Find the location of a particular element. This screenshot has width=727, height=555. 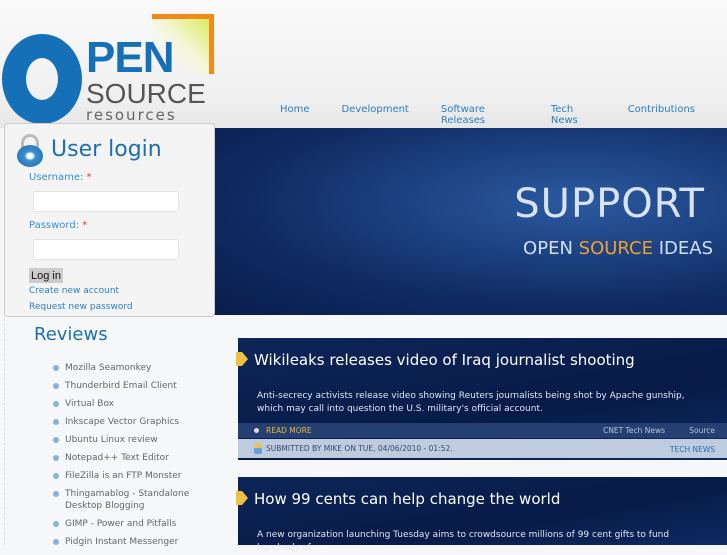

nav-home: Home is located at coordinates (295, 115).